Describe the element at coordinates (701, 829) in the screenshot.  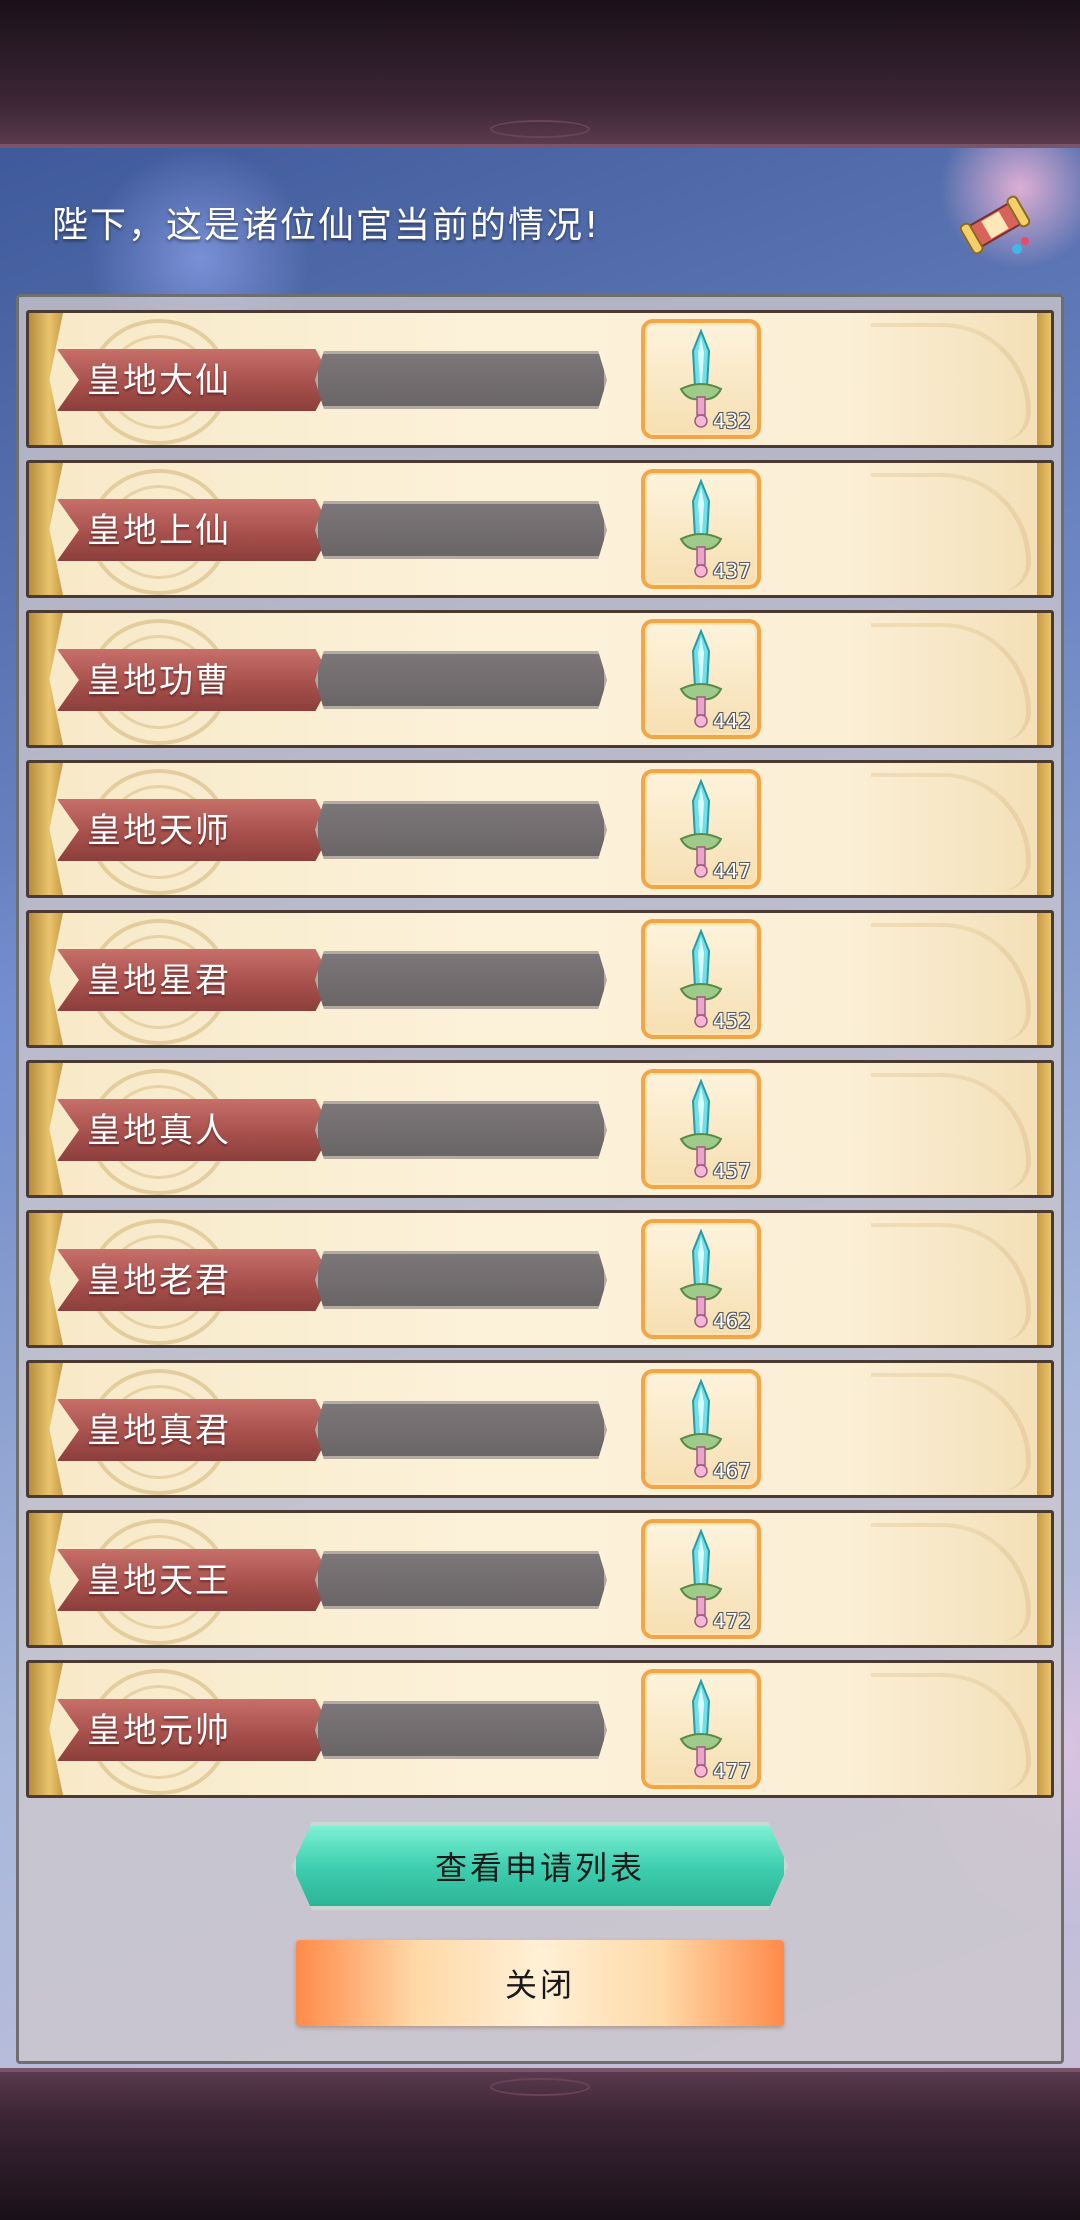
I see `reward-item-slot: 447` at that location.